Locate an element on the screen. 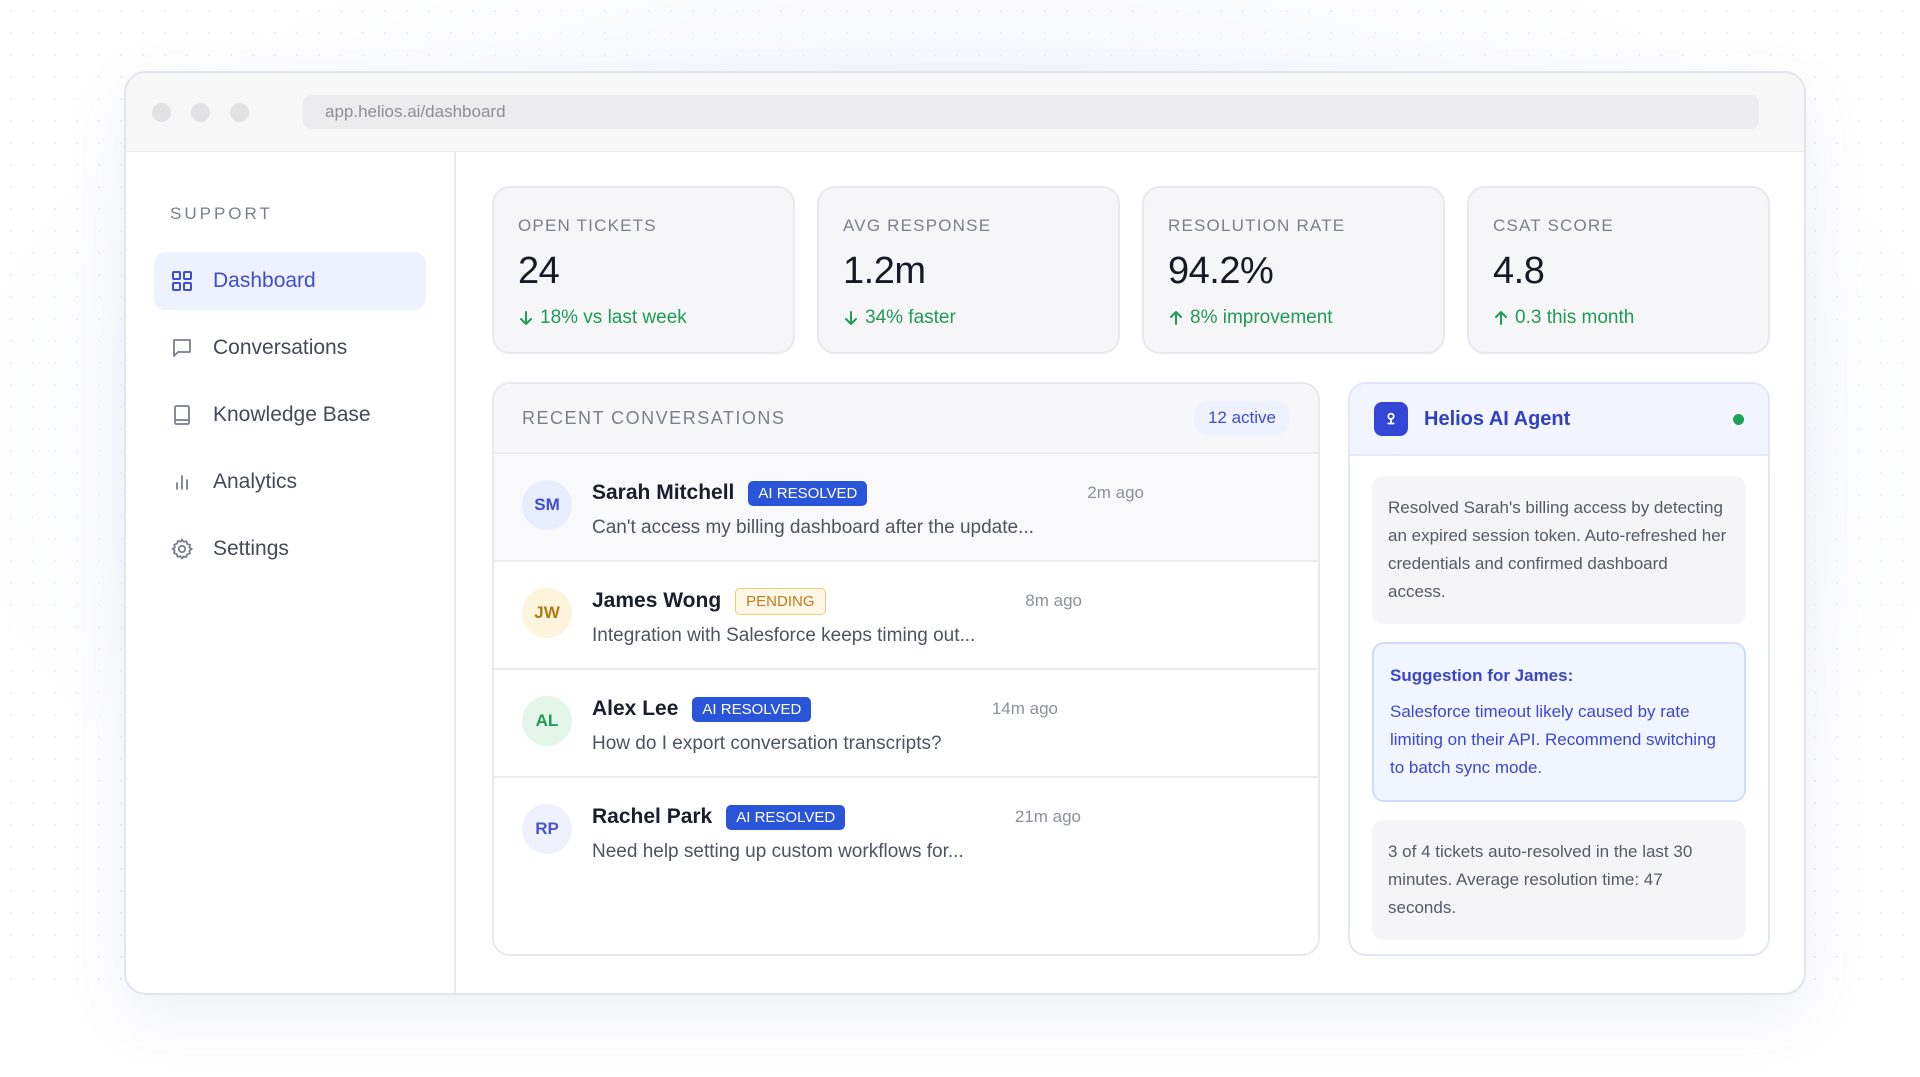  bot-icon is located at coordinates (1391, 419).